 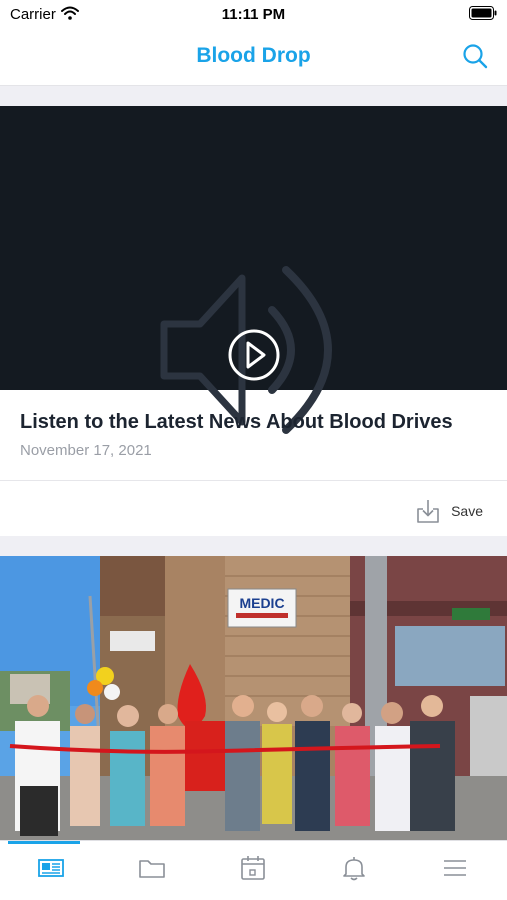 I want to click on tab-notifications, so click(x=353, y=870).